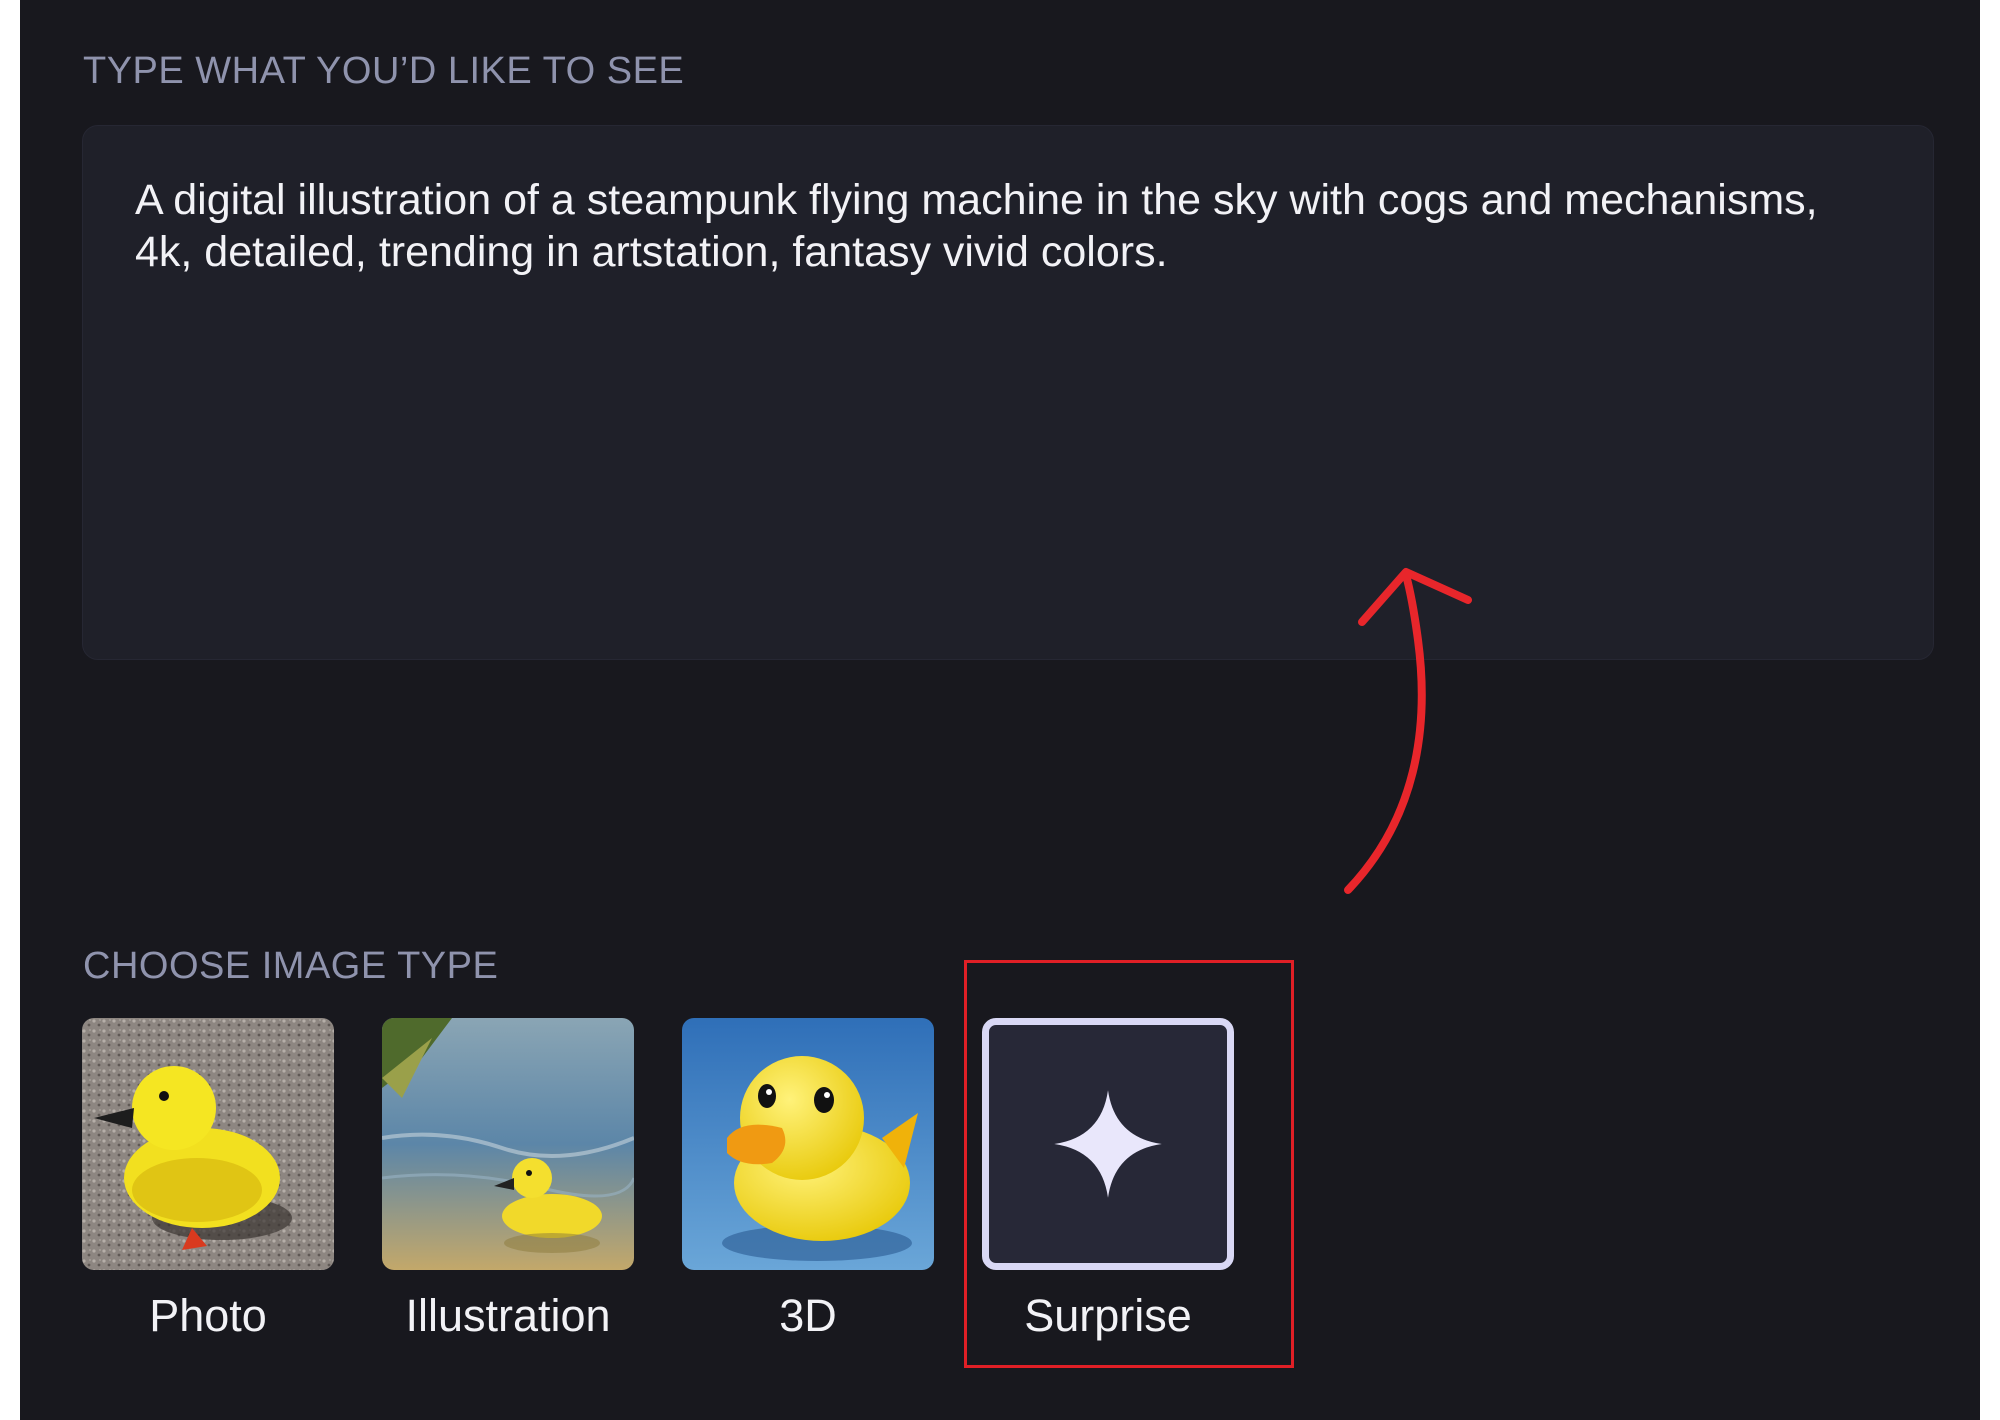 This screenshot has width=2000, height=1420. What do you see at coordinates (808, 1315) in the screenshot?
I see `image-type-3d-label: 3D` at bounding box center [808, 1315].